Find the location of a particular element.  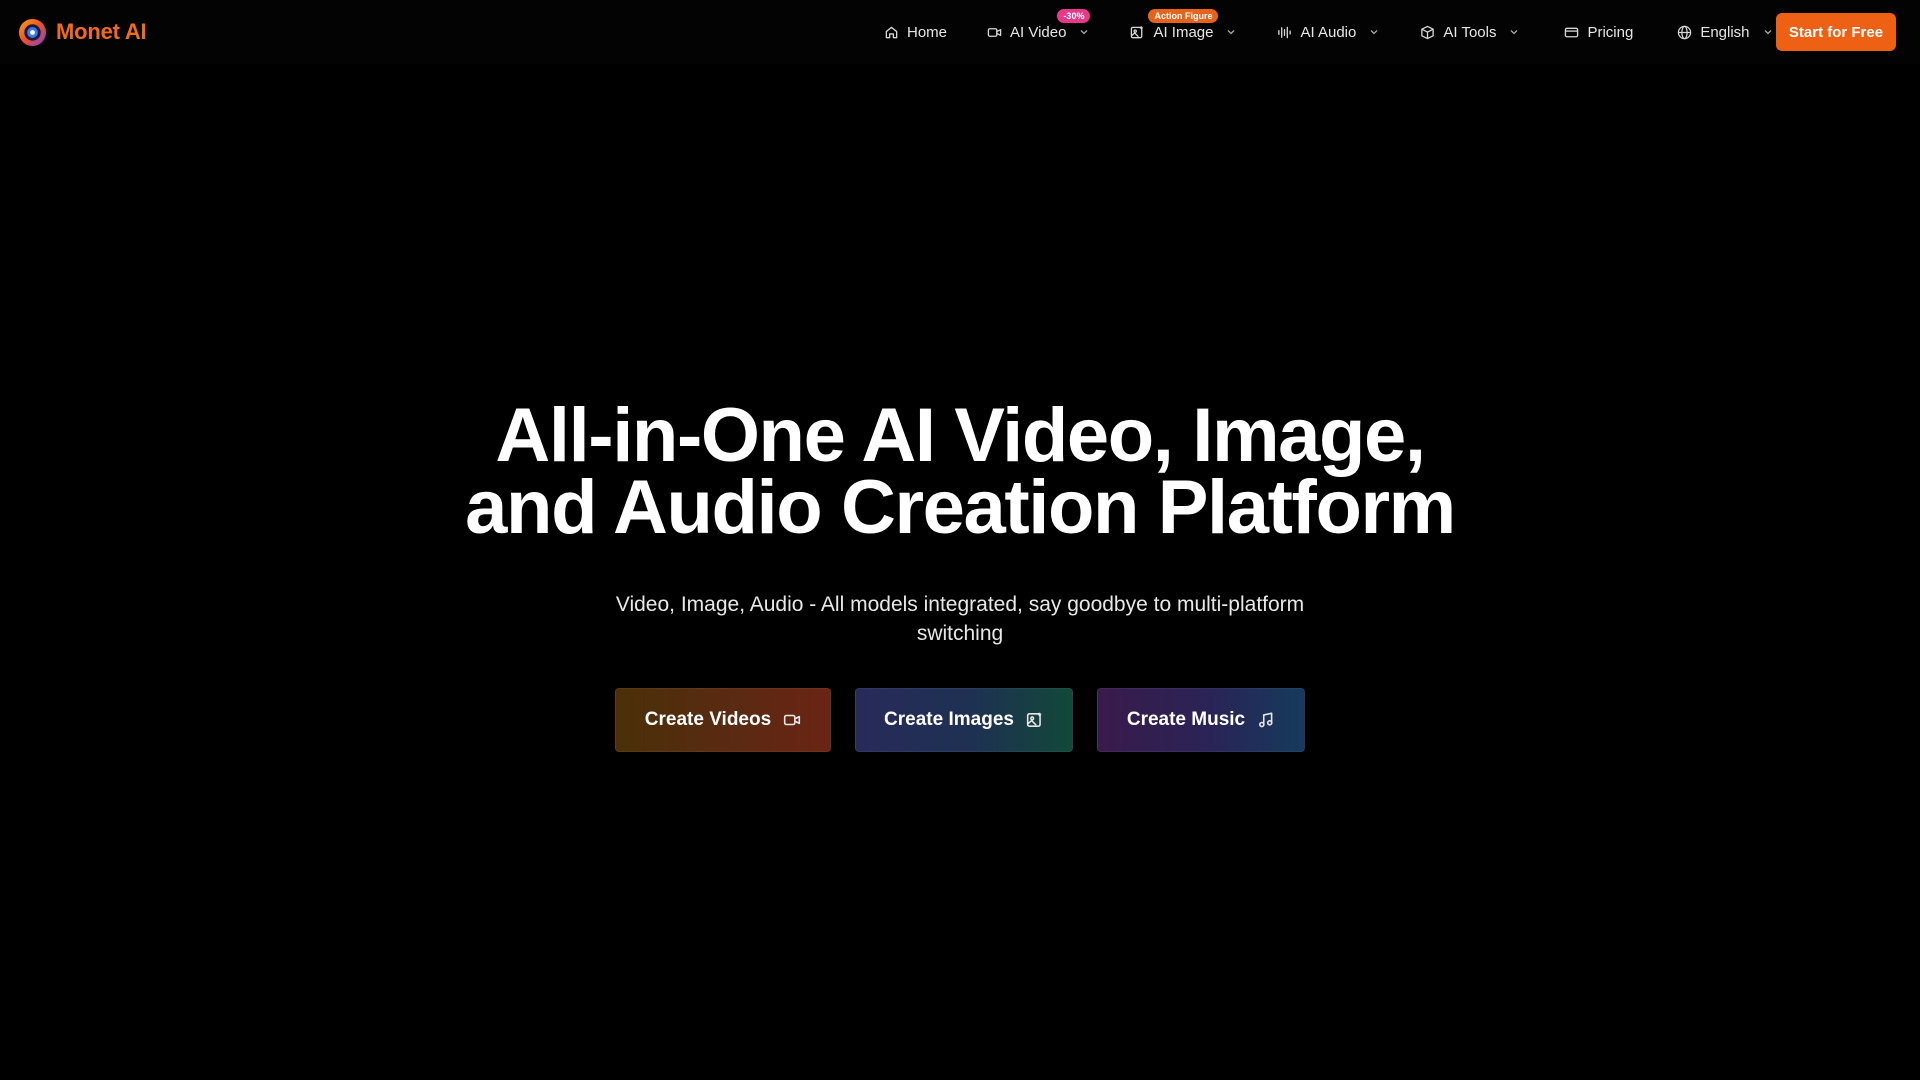

language-selector: English is located at coordinates (1725, 32).